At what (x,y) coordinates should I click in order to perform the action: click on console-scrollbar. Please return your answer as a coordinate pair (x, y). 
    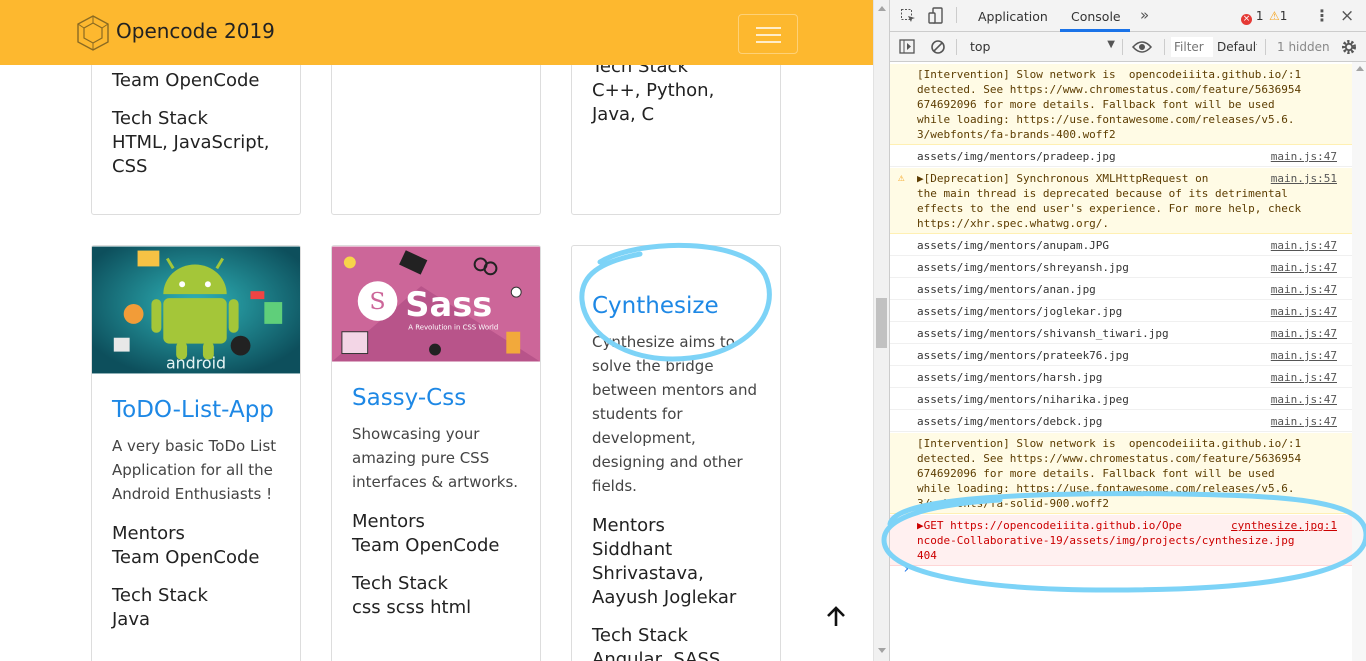
    Looking at the image, I should click on (1359, 361).